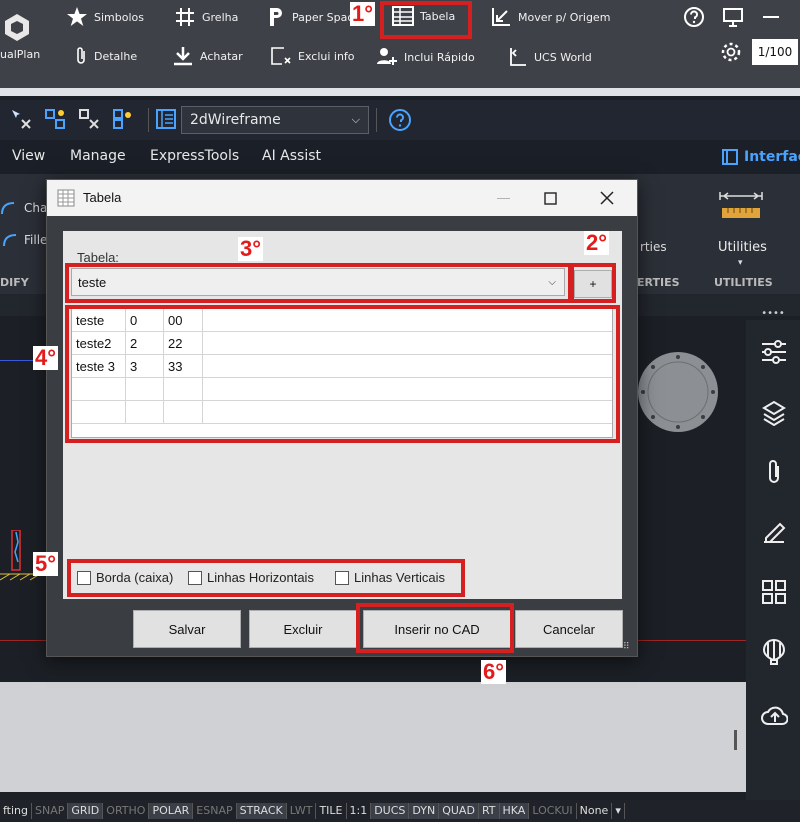 This screenshot has height=822, width=800. What do you see at coordinates (514, 811) in the screenshot?
I see `status-toggle: HKA` at bounding box center [514, 811].